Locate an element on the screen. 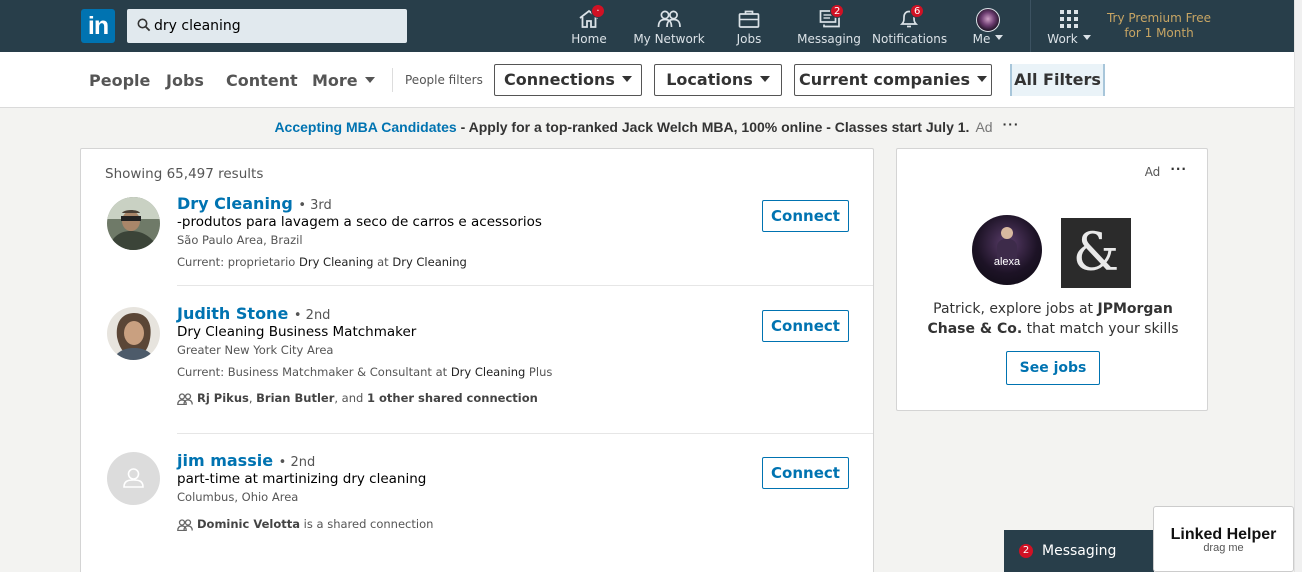 The height and width of the screenshot is (572, 1302). all-filters-button: All Filters is located at coordinates (1057, 80).